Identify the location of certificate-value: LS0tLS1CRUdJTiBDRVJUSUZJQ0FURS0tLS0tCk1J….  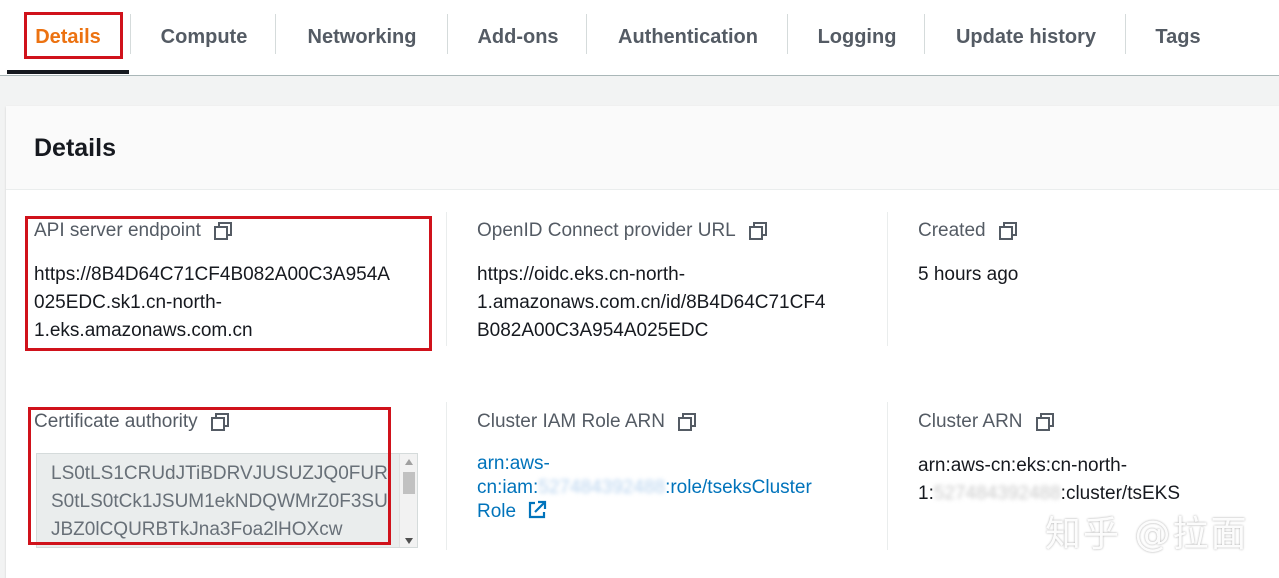
(219, 501).